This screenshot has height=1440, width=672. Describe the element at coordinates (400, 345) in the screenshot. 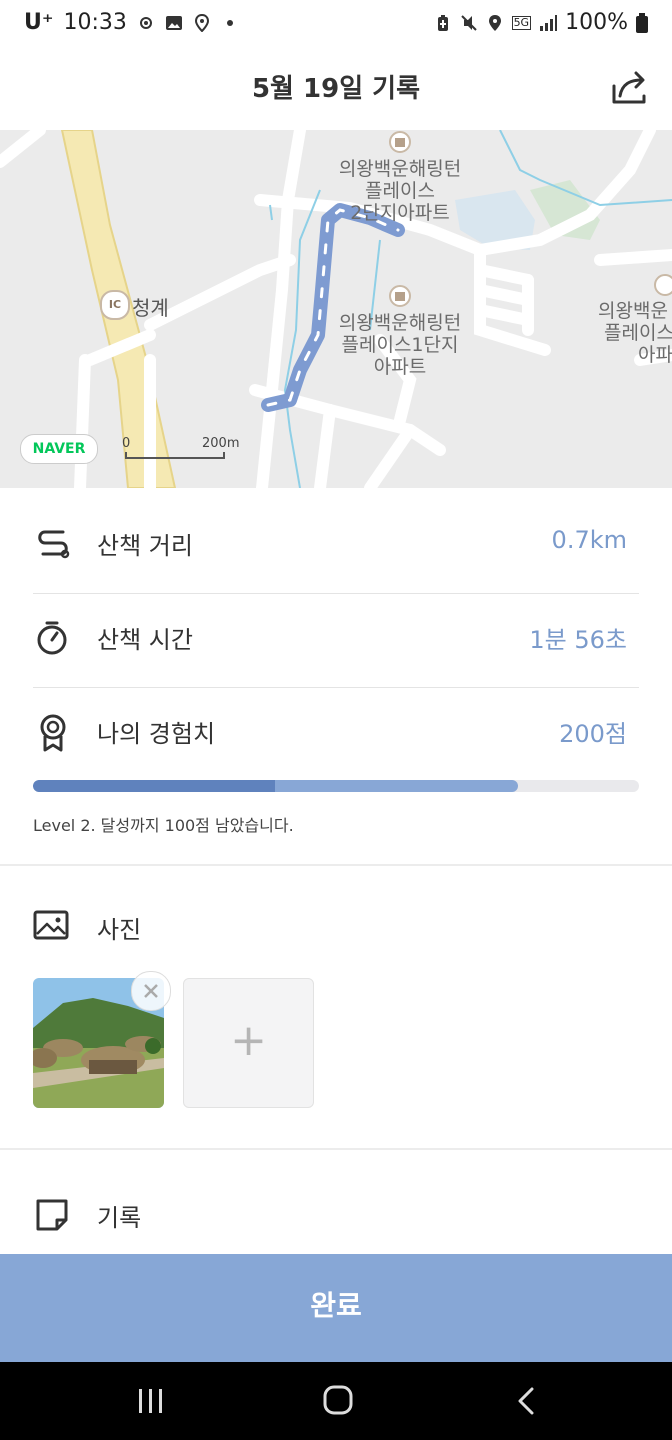

I see `map-label-place-1: 의왕백운해링턴 플레이스1단지 아파트` at that location.